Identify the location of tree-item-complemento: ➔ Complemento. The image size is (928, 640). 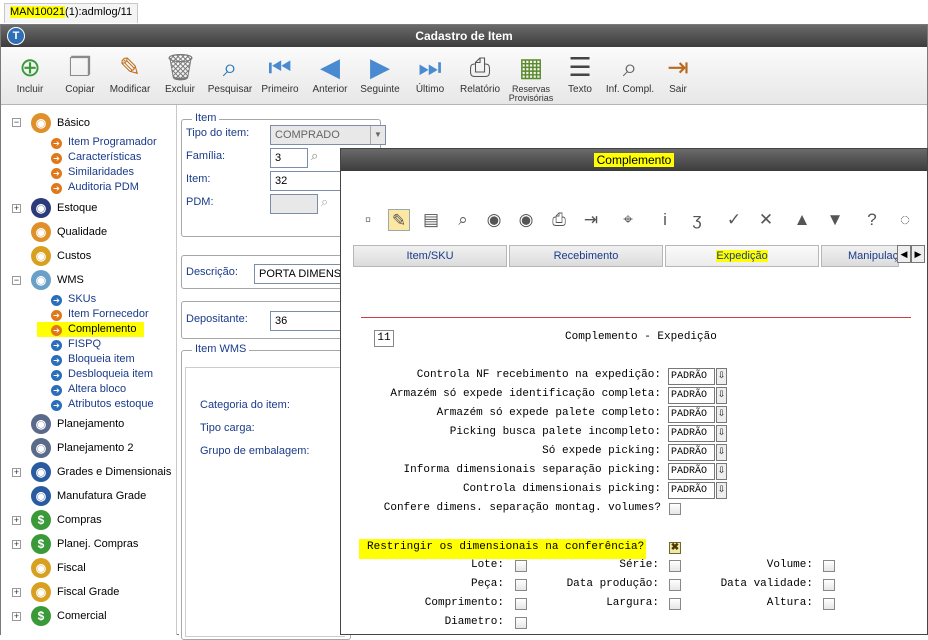
(91, 329).